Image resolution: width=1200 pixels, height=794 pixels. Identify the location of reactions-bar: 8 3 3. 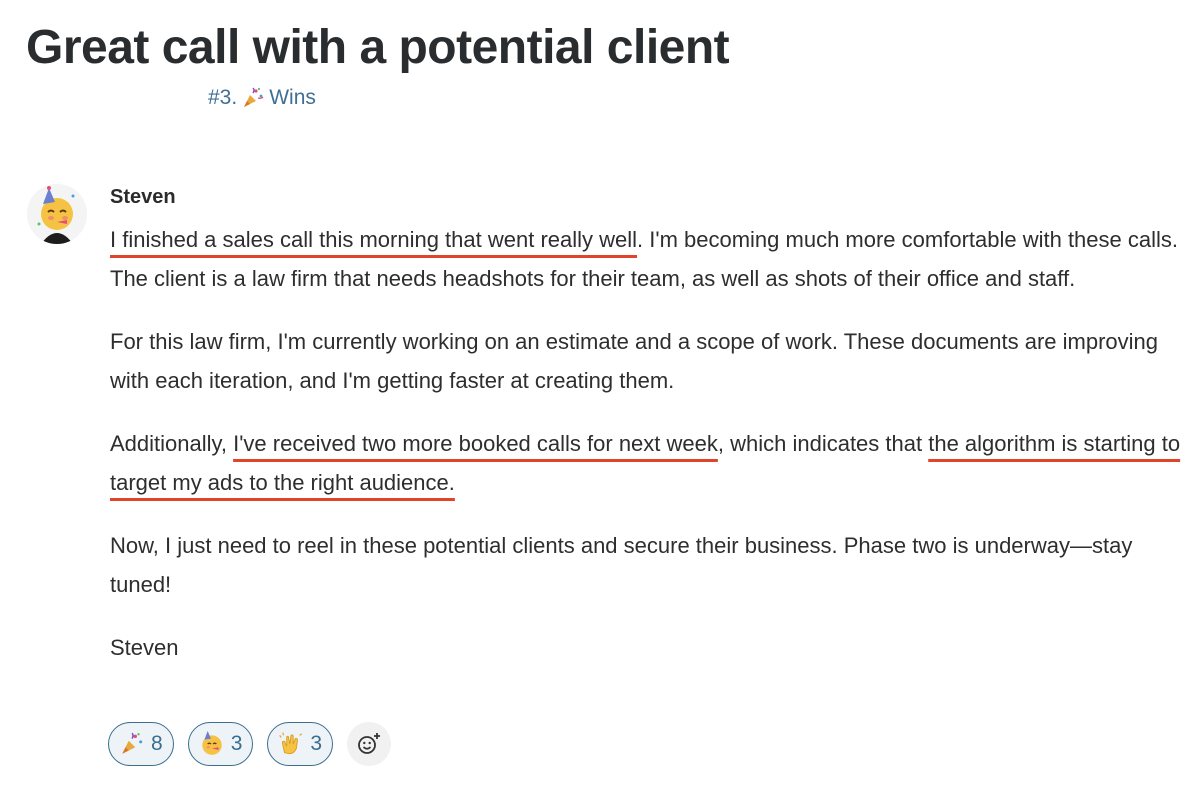
(250, 744).